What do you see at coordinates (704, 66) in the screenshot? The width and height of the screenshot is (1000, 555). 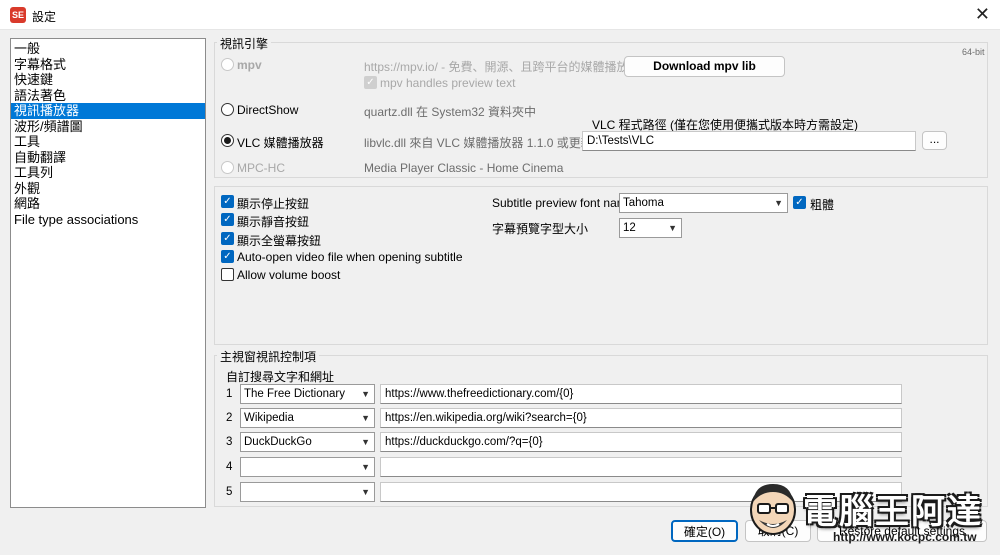 I see `download-mpv-button: Download mpv lib` at bounding box center [704, 66].